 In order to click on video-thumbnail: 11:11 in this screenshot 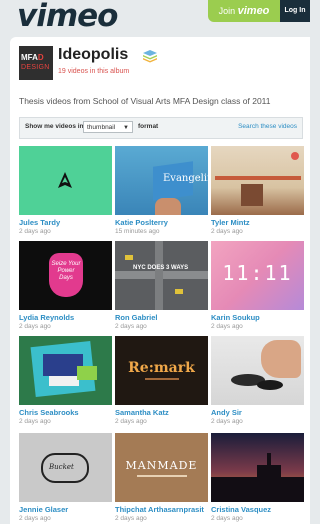, I will do `click(257, 275)`.